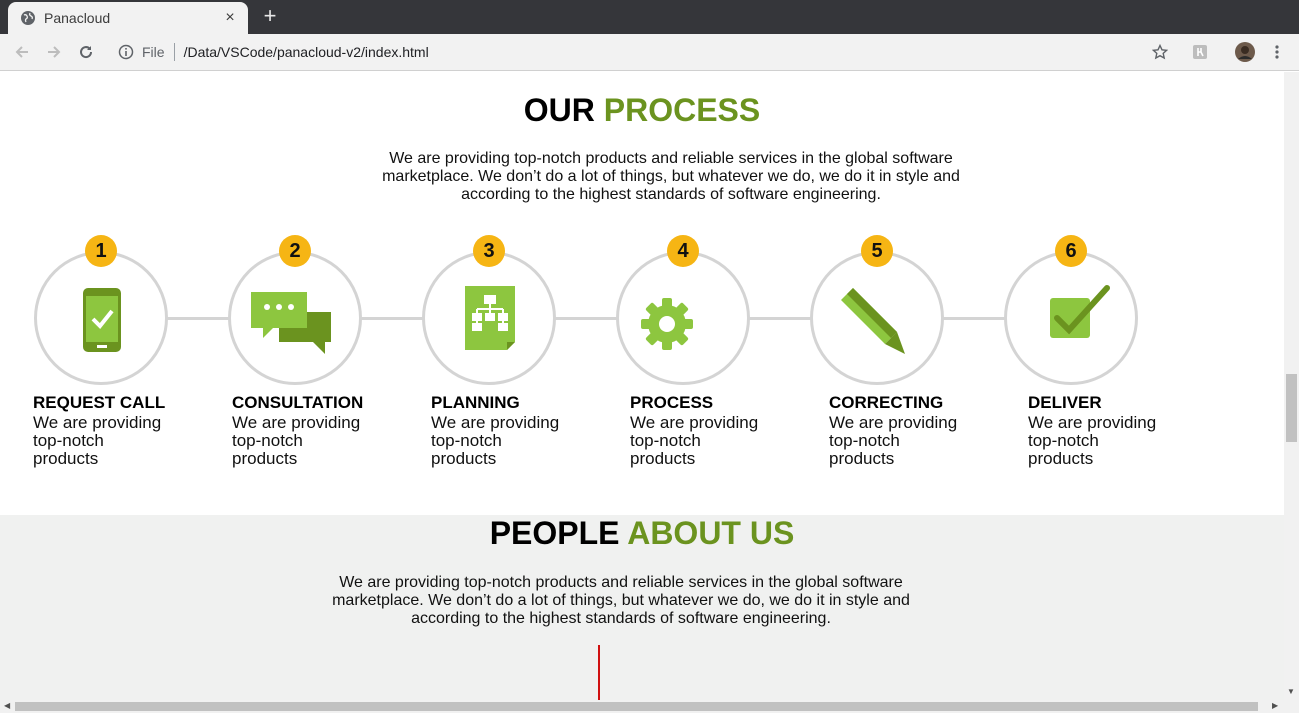  What do you see at coordinates (97, 440) in the screenshot?
I see `step-1-text: We are providing top-notch products` at bounding box center [97, 440].